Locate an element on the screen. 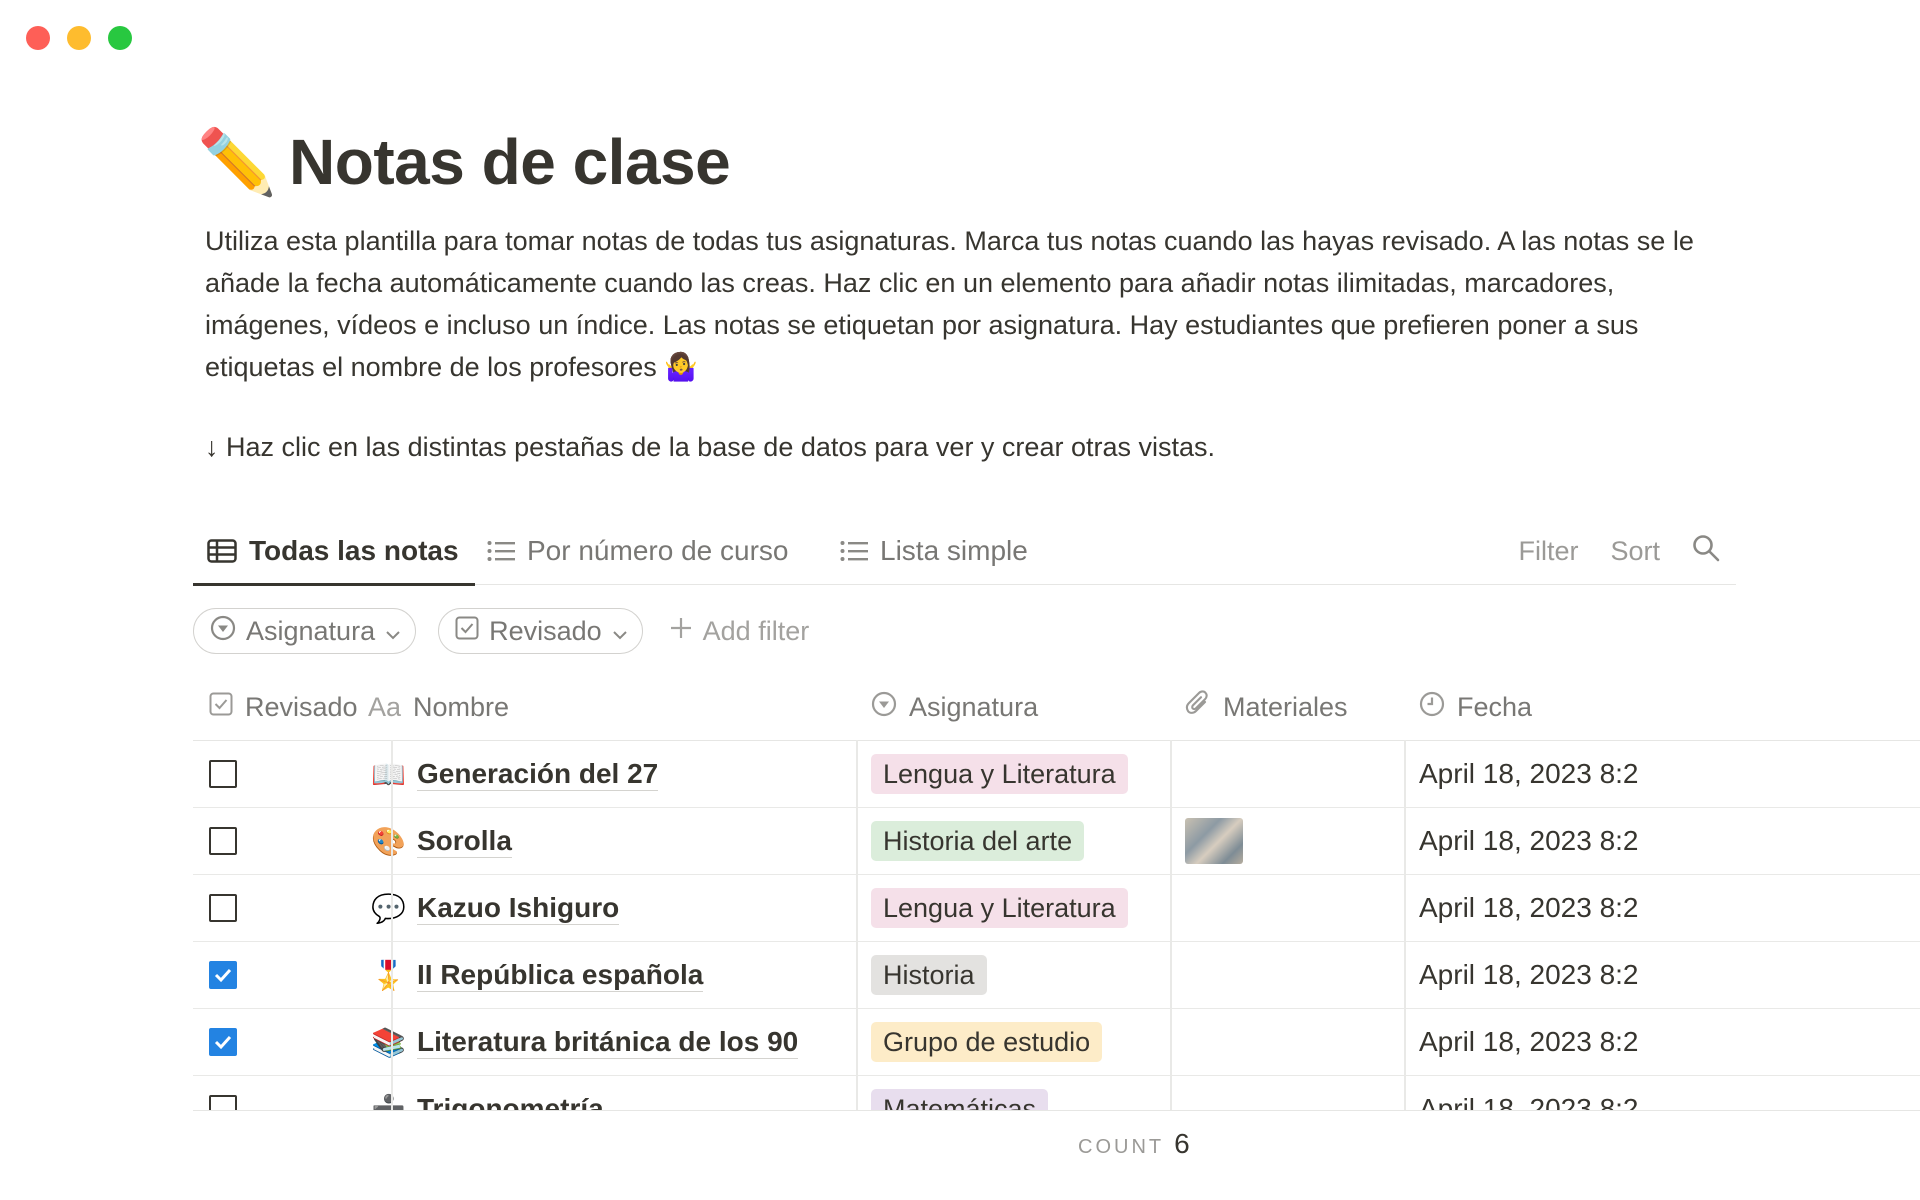 Image resolution: width=1920 pixels, height=1200 pixels. add-filter-button: Add filter is located at coordinates (737, 631).